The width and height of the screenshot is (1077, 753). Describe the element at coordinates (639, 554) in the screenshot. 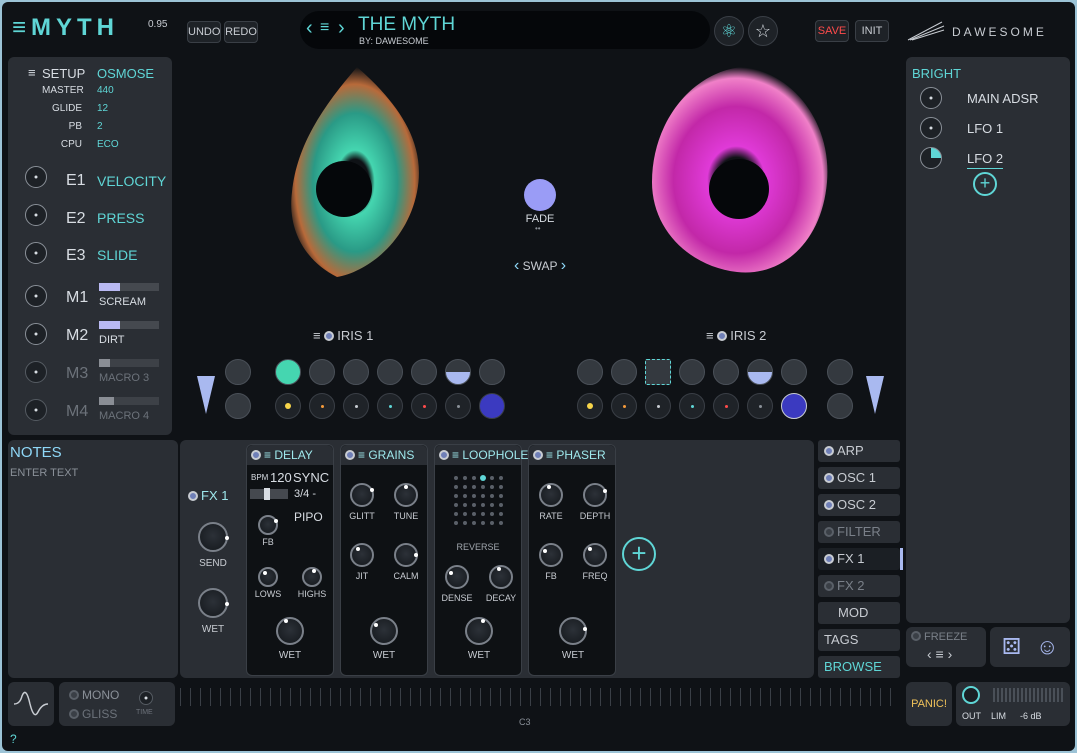

I see `add-fx-icon: +` at that location.